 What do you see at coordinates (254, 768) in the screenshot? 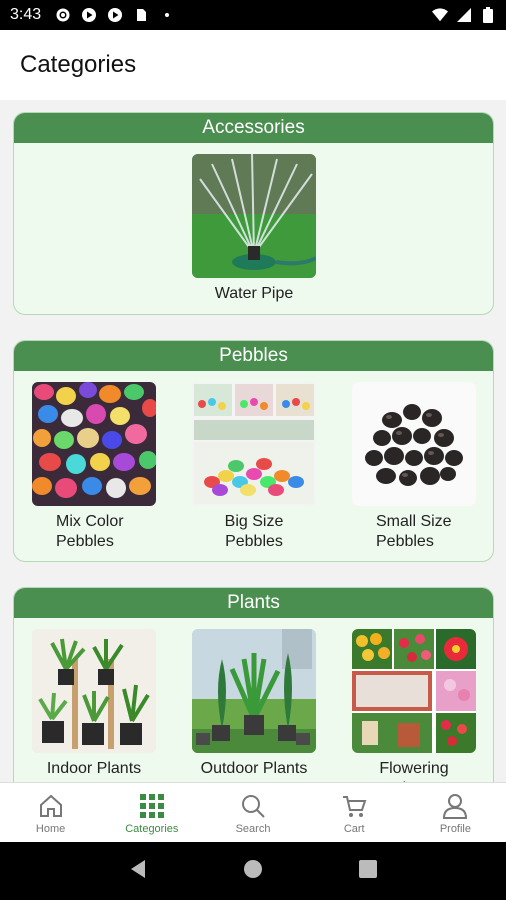
I see `product-label: Outdoor Plants` at bounding box center [254, 768].